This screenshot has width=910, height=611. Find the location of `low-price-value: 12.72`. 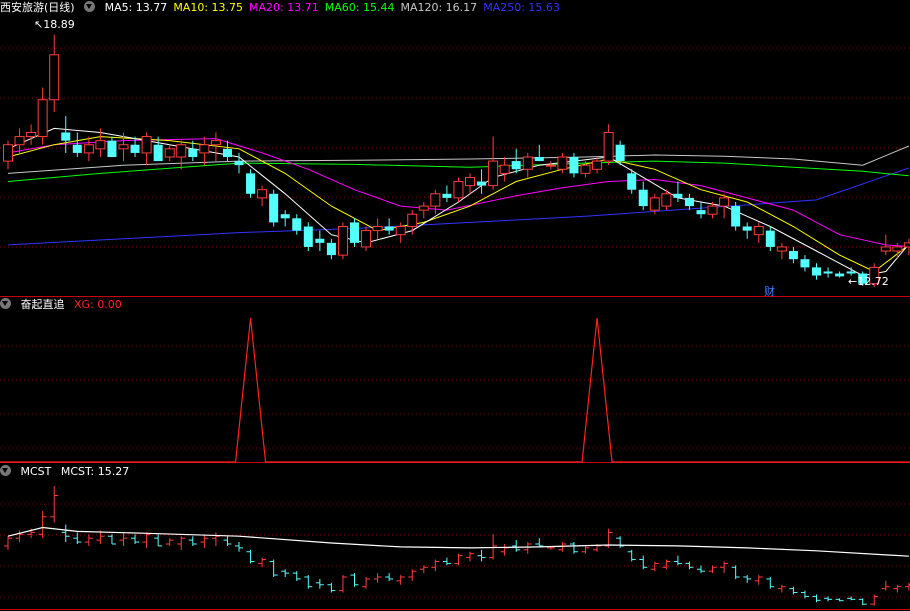

low-price-value: 12.72 is located at coordinates (873, 281).